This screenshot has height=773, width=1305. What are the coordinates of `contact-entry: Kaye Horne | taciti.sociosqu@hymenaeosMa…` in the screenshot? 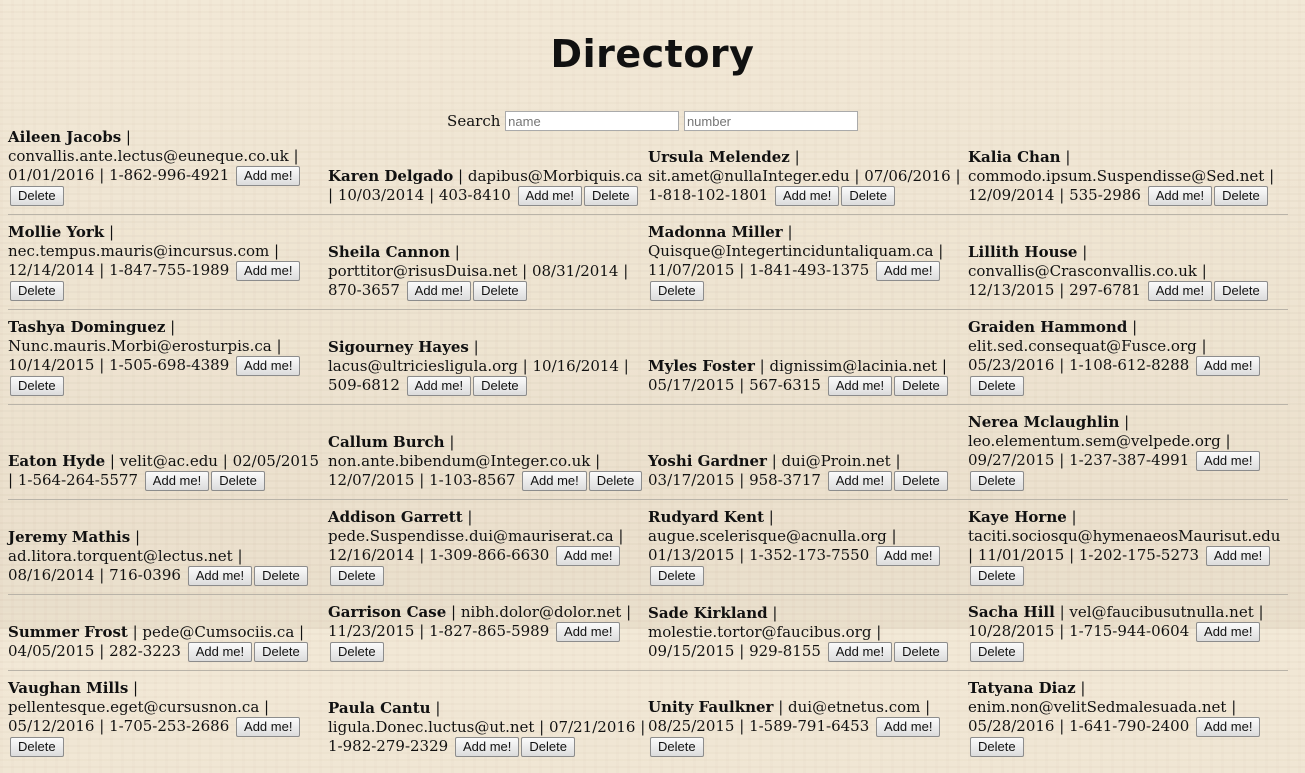 It's located at (1128, 547).